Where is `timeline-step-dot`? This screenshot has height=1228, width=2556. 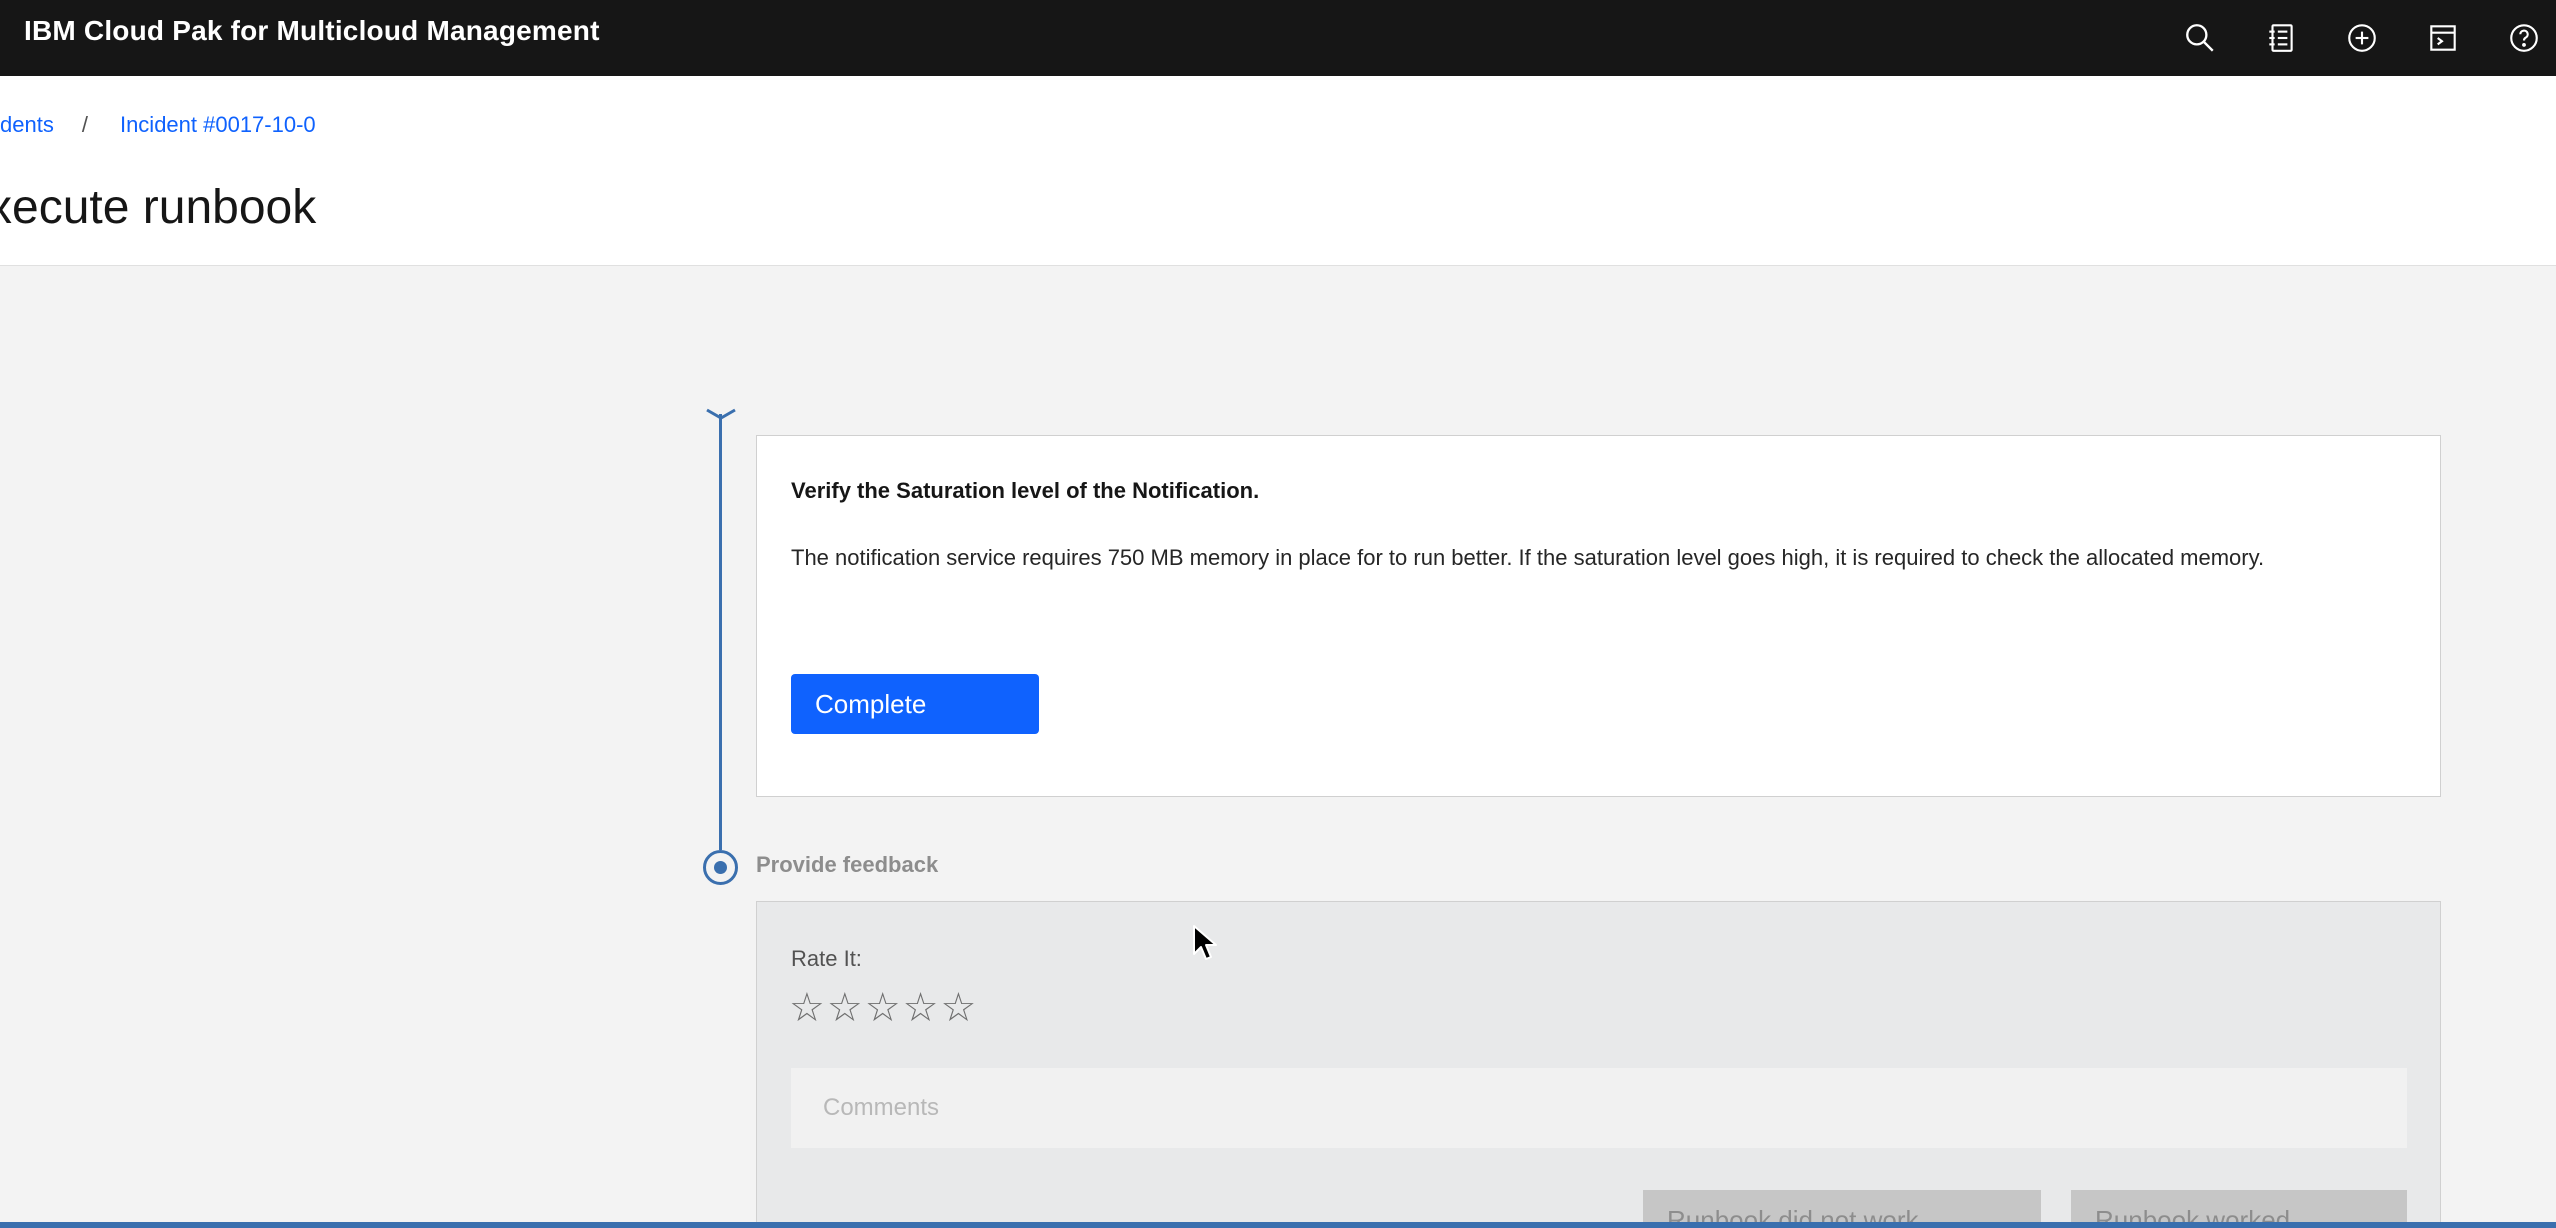
timeline-step-dot is located at coordinates (720, 867).